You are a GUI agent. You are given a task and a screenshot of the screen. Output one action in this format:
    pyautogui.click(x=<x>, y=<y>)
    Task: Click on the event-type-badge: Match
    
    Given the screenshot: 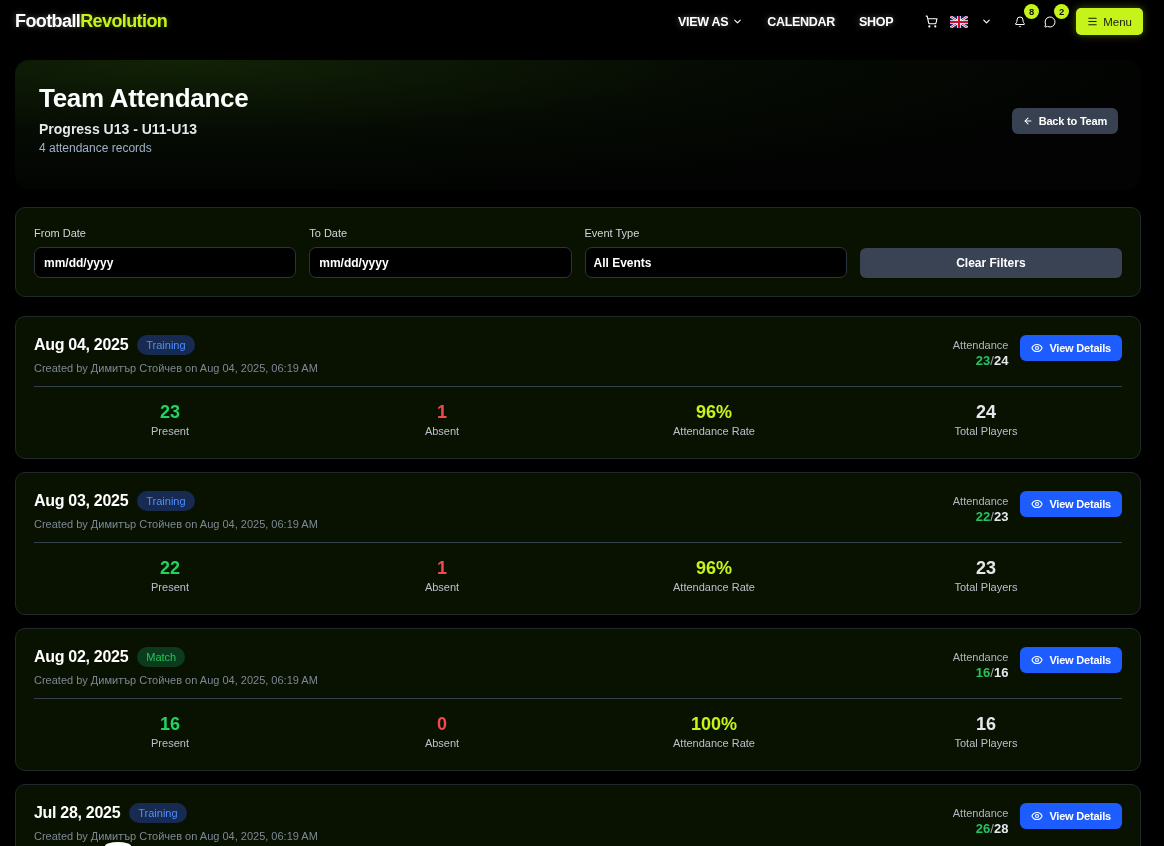 What is the action you would take?
    pyautogui.click(x=161, y=657)
    